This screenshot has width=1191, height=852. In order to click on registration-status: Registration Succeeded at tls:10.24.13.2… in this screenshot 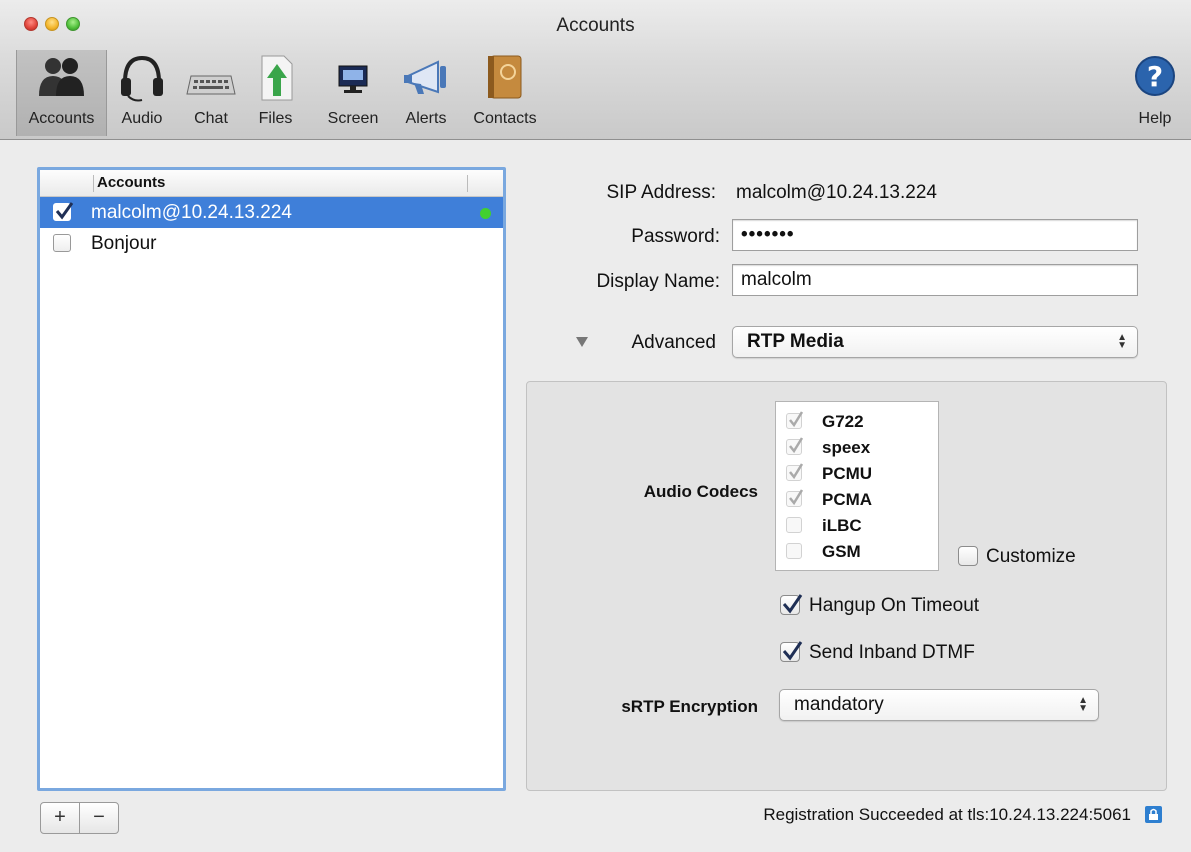, I will do `click(947, 814)`.